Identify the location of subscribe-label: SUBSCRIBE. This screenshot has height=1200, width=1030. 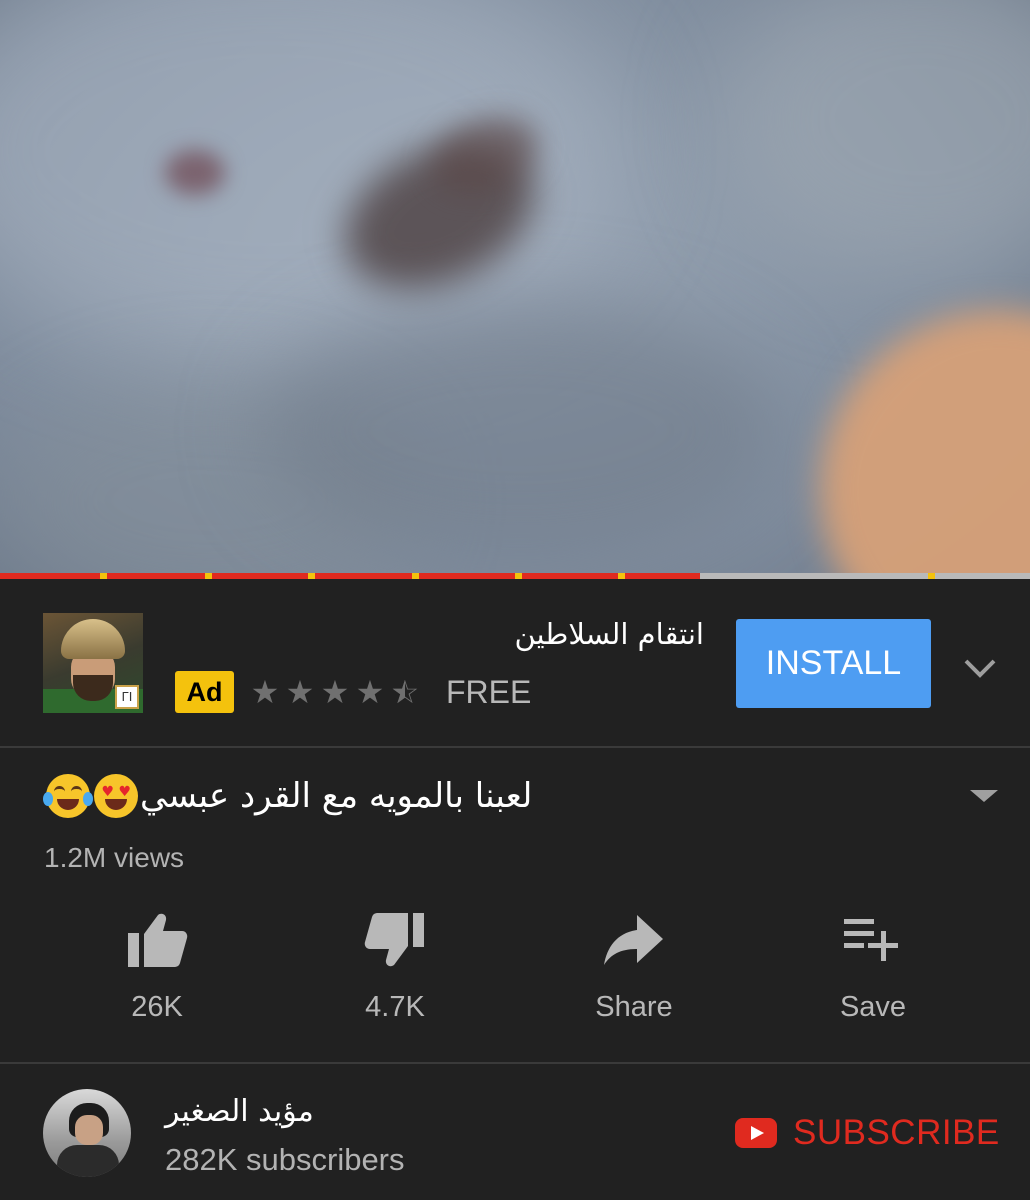
(896, 1132).